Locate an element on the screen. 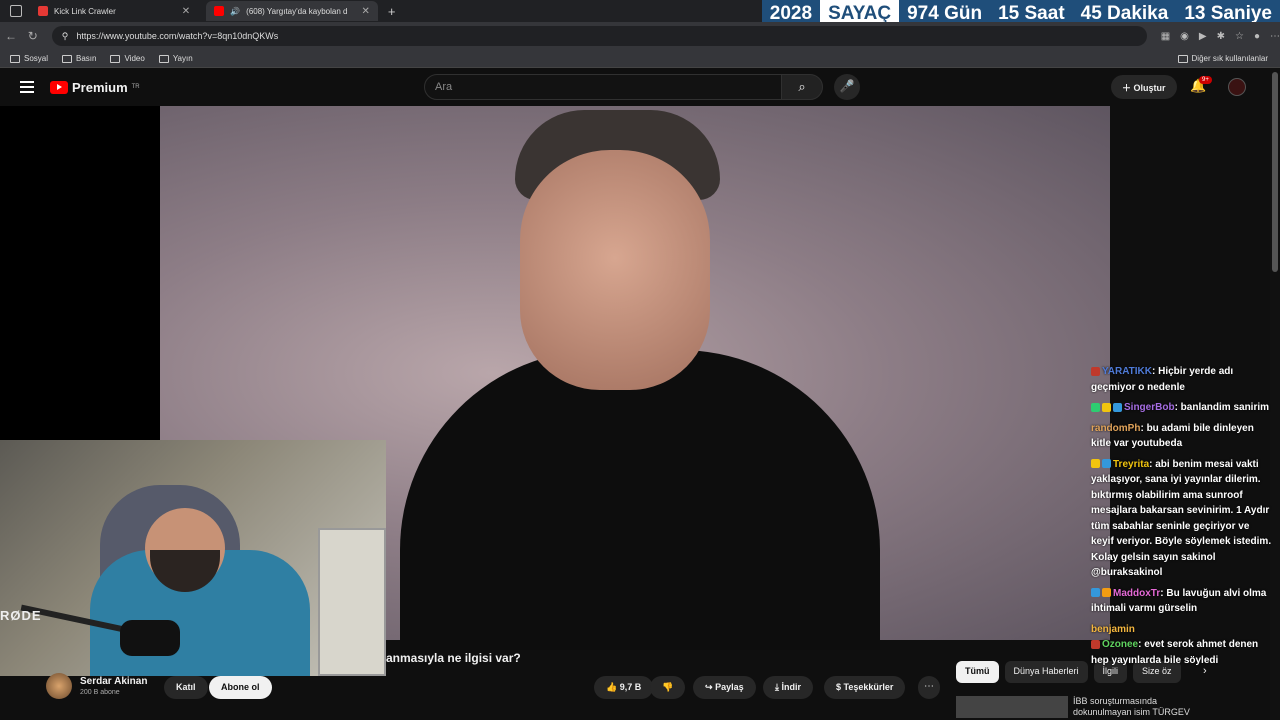 The width and height of the screenshot is (1280, 720). mic-brand-logo: RØDE is located at coordinates (21, 615).